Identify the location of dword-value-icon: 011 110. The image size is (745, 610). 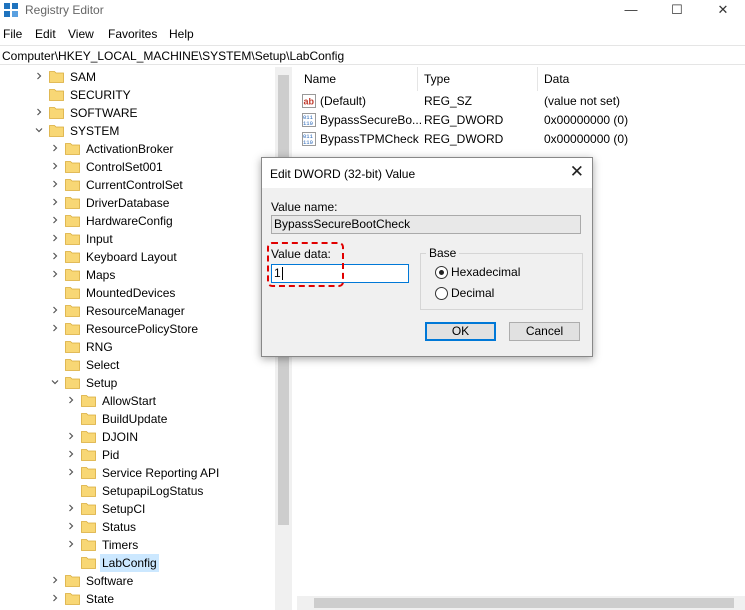
(309, 139).